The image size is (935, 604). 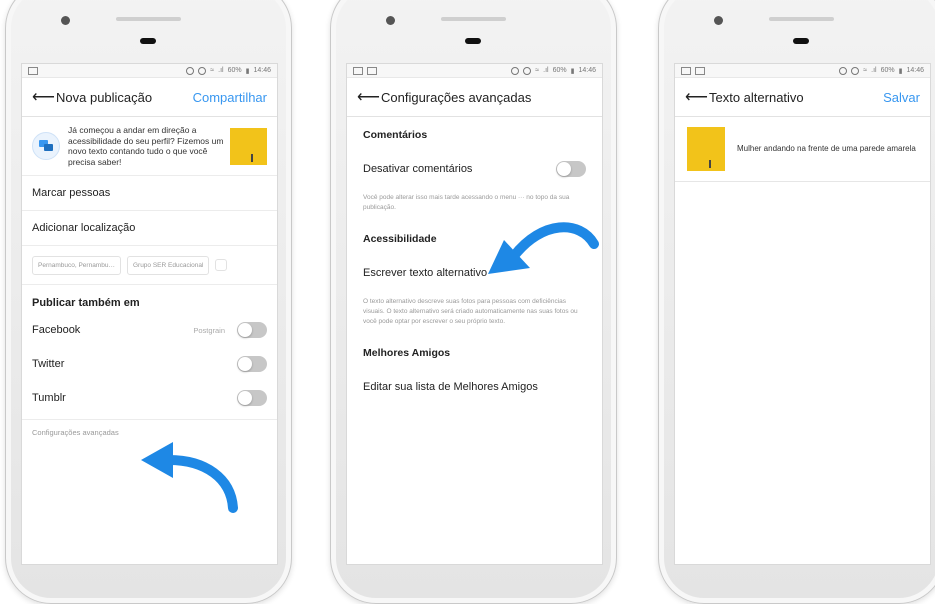 I want to click on edit-close-friends-label: Editar sua lista de Melhores Amigos, so click(x=450, y=387).